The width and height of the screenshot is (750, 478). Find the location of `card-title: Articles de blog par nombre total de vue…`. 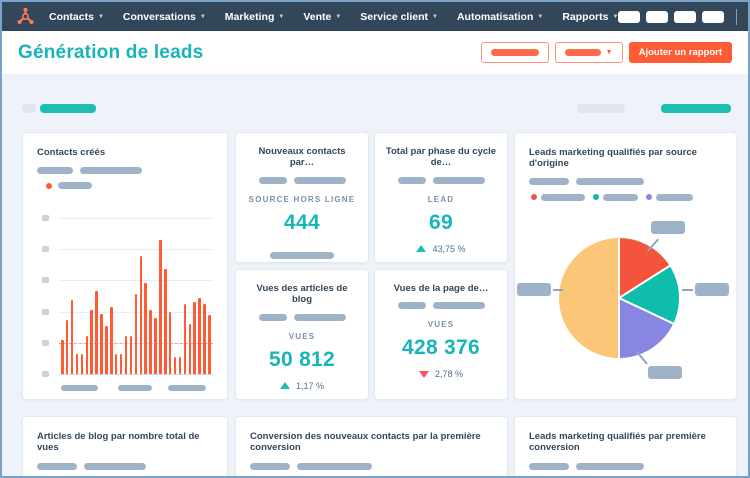

card-title: Articles de blog par nombre total de vue… is located at coordinates (118, 442).